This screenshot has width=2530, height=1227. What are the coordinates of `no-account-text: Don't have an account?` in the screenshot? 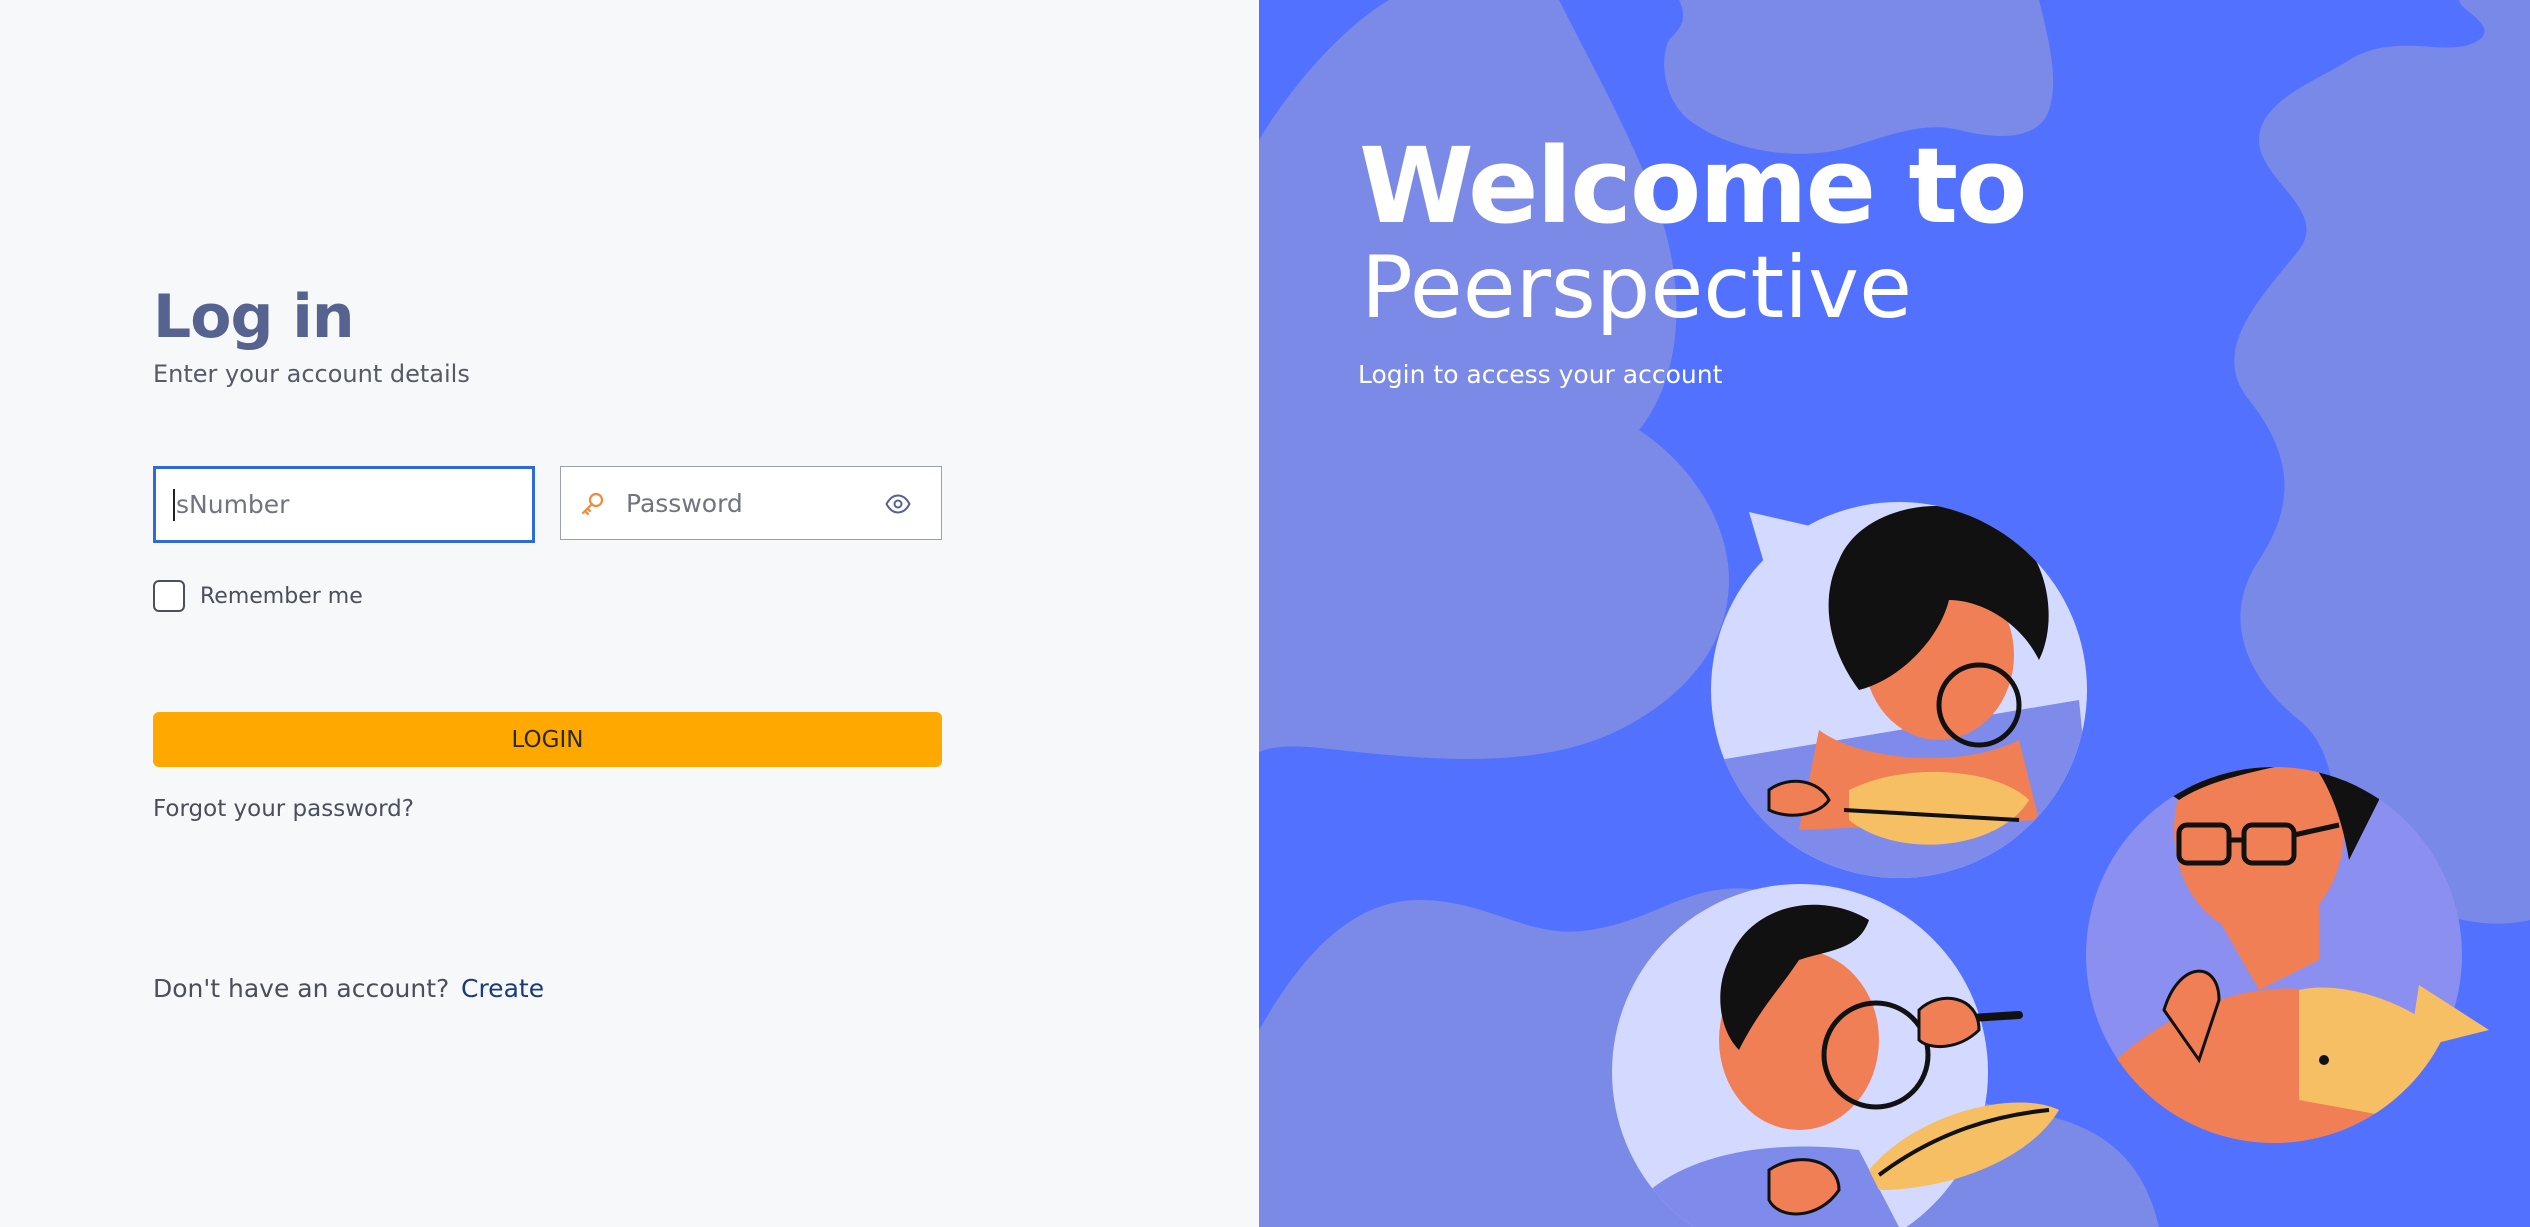 It's located at (301, 988).